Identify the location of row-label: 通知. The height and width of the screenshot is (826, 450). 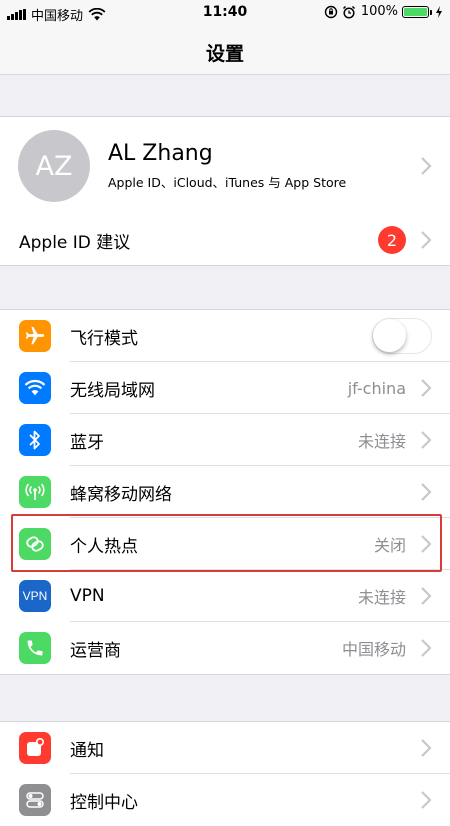
(87, 750).